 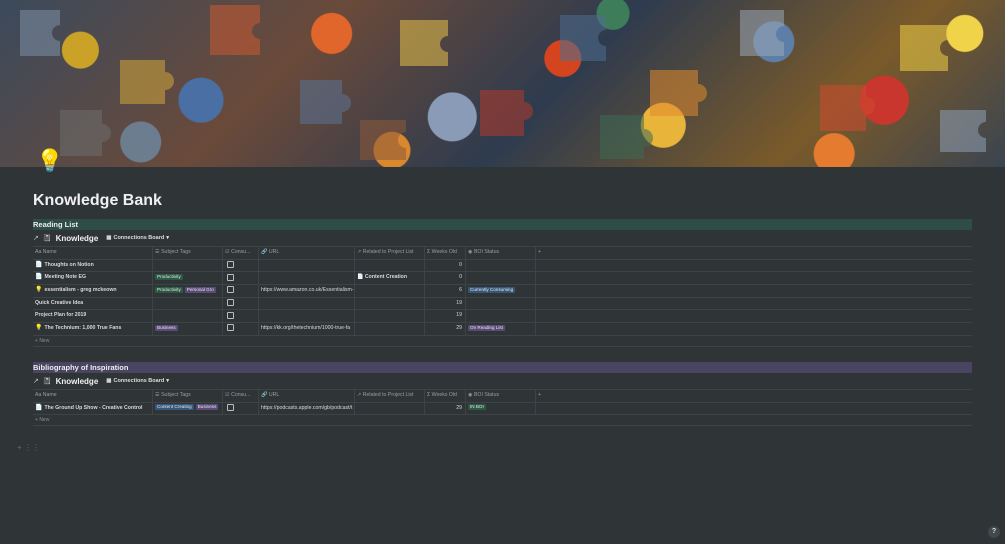 What do you see at coordinates (307, 408) in the screenshot?
I see `row-url: https://podcasts.apple.com/gb/podcast/t` at bounding box center [307, 408].